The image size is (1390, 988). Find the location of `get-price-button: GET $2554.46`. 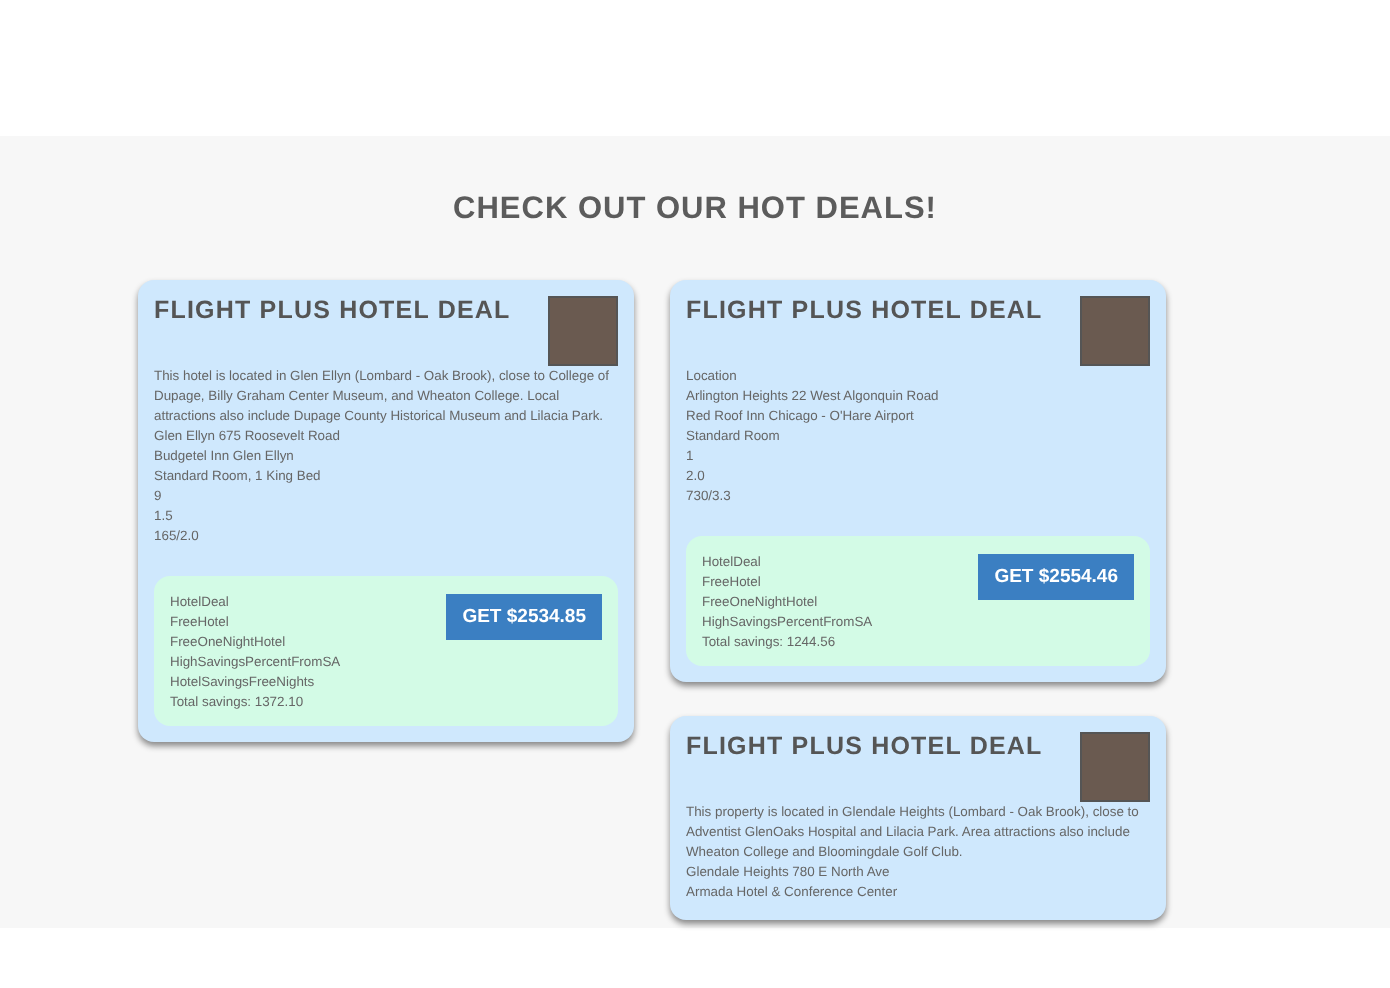

get-price-button: GET $2554.46 is located at coordinates (1056, 577).